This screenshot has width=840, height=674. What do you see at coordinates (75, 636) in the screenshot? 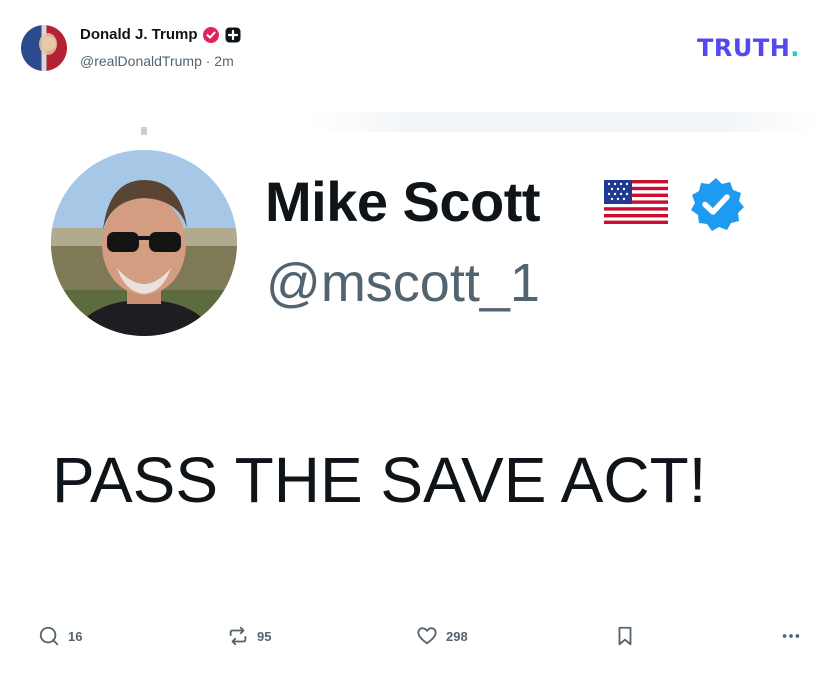
I see `reply-count: 16` at bounding box center [75, 636].